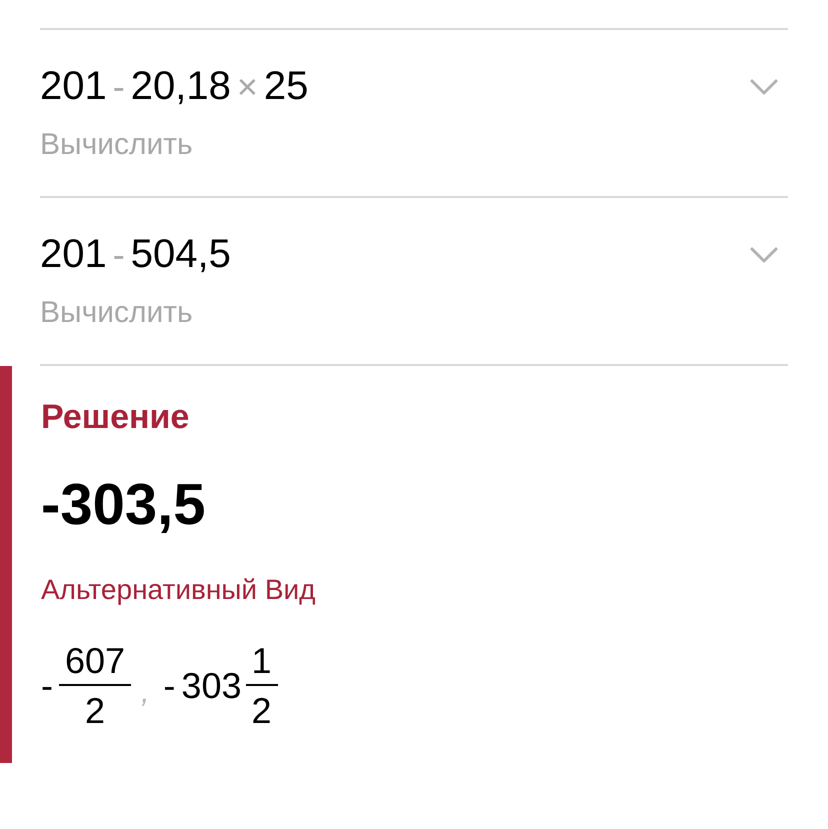 This screenshot has width=828, height=829. I want to click on alternative-form-title: Альтернативный Вид, so click(178, 590).